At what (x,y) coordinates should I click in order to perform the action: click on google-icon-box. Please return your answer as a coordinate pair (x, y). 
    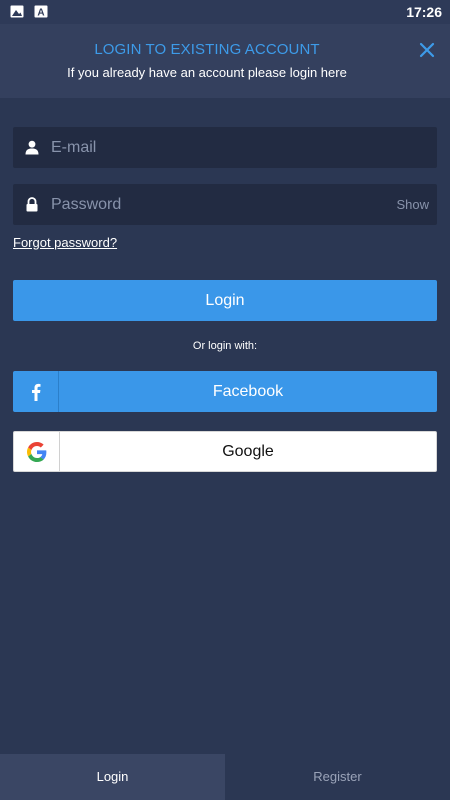
    Looking at the image, I should click on (37, 451).